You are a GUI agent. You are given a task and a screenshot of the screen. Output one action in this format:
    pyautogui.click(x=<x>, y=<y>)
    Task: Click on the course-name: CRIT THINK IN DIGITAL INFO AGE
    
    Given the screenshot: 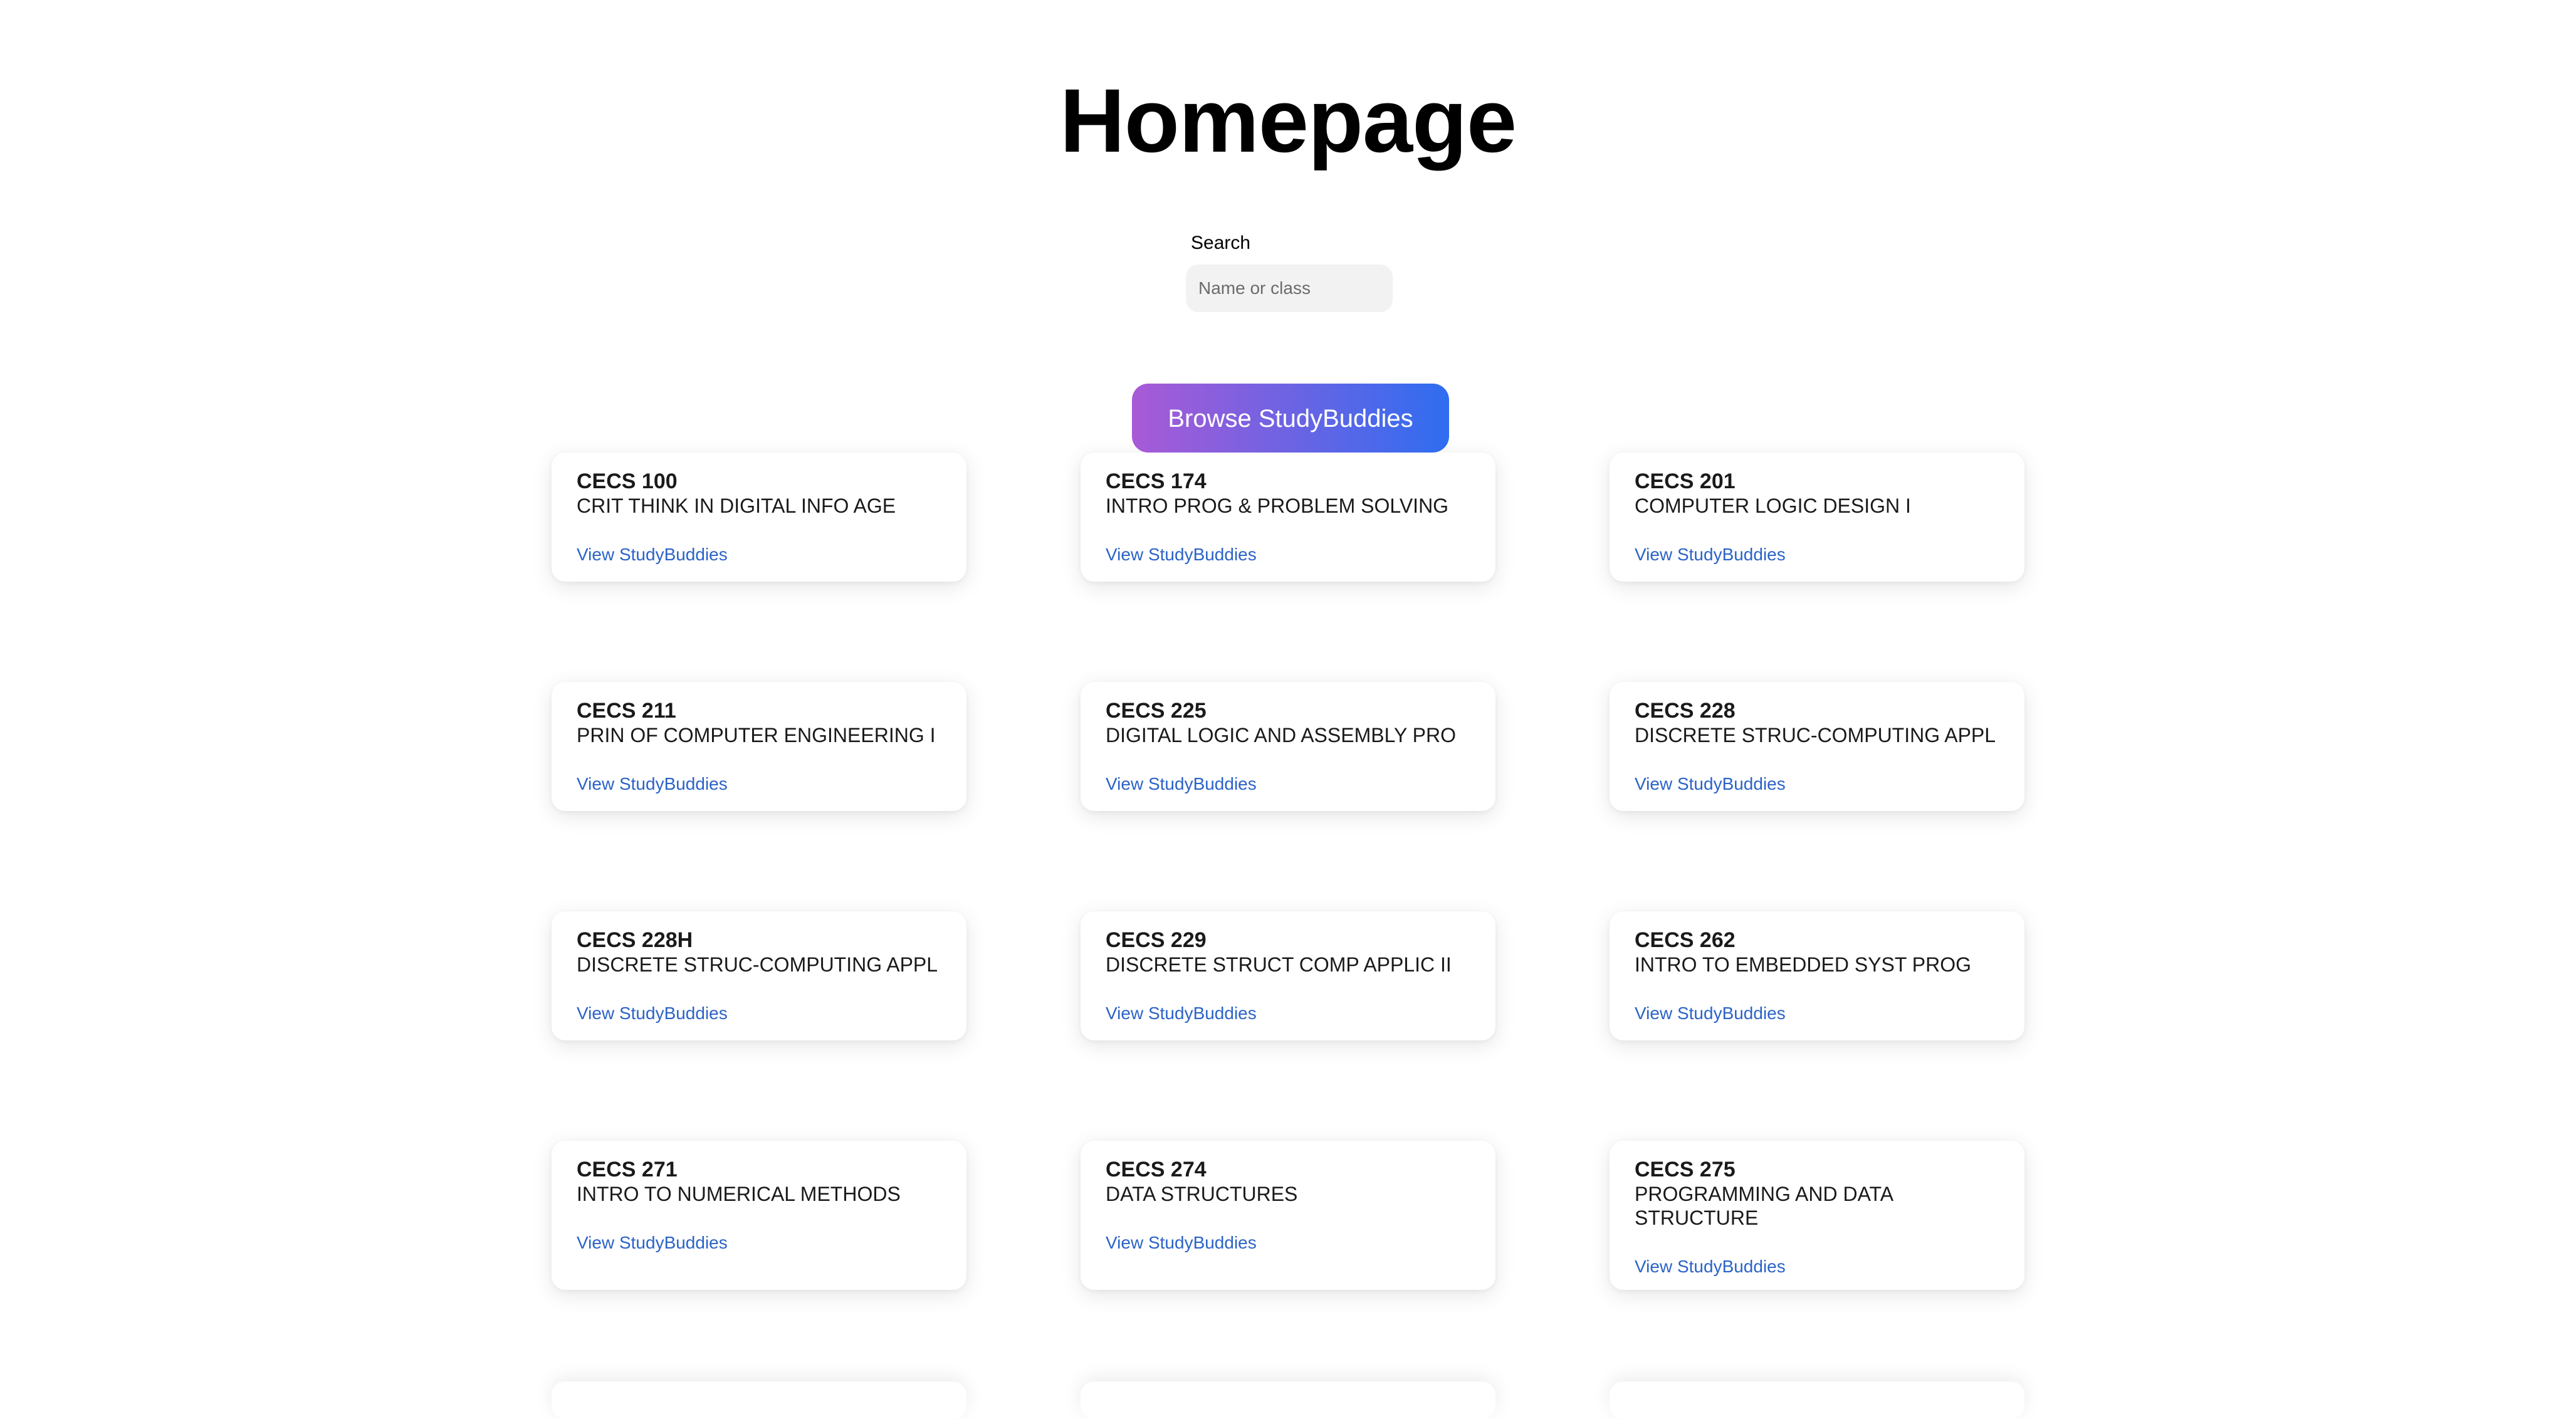 What is the action you would take?
    pyautogui.click(x=736, y=506)
    